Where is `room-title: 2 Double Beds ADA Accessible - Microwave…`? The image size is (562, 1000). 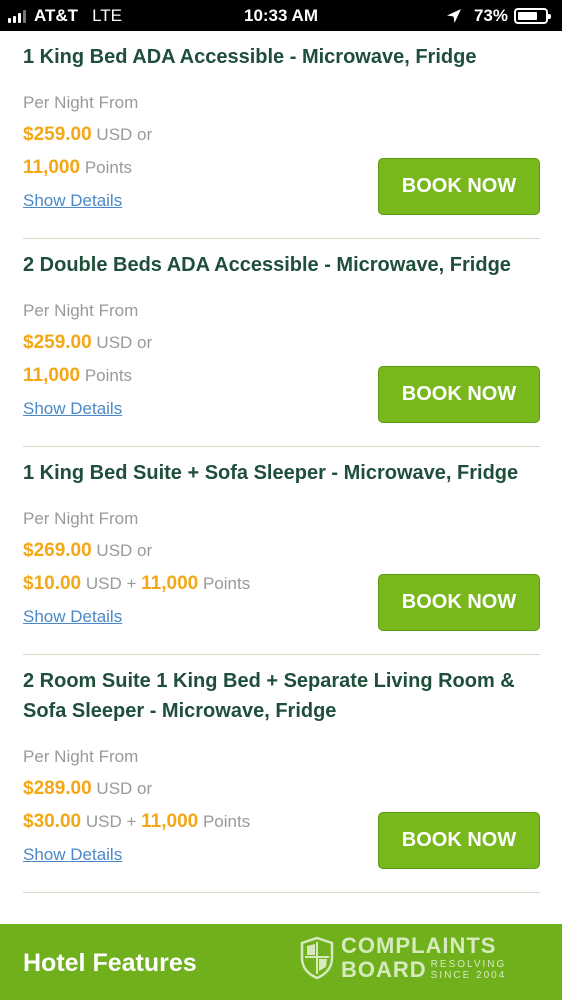 room-title: 2 Double Beds ADA Accessible - Microwave… is located at coordinates (267, 265).